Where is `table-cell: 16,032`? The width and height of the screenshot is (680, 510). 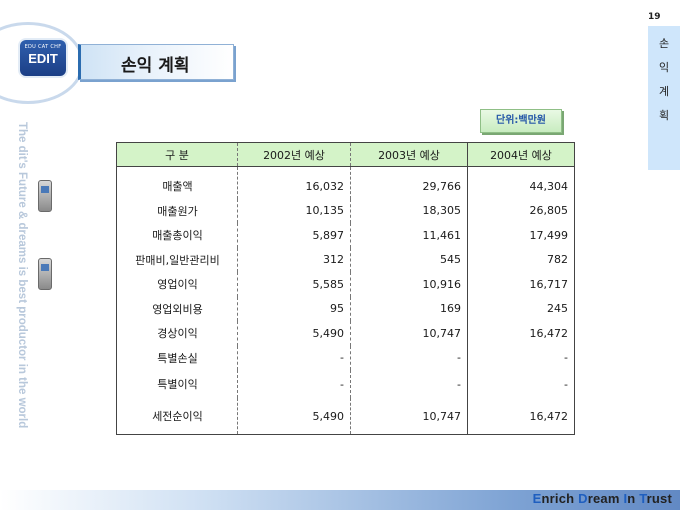
table-cell: 16,032 is located at coordinates (294, 182).